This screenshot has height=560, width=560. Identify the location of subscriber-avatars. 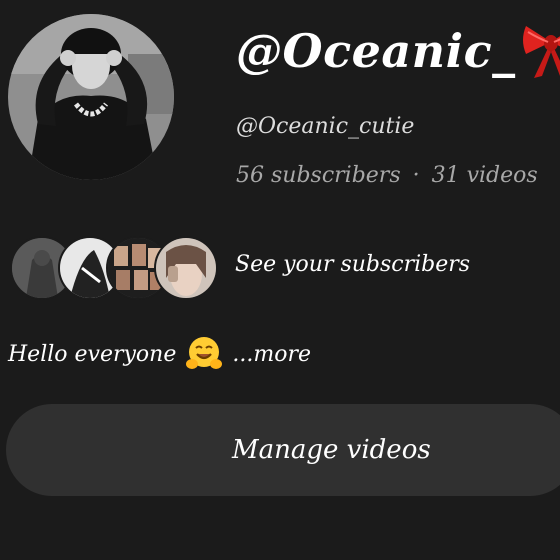
(114, 267).